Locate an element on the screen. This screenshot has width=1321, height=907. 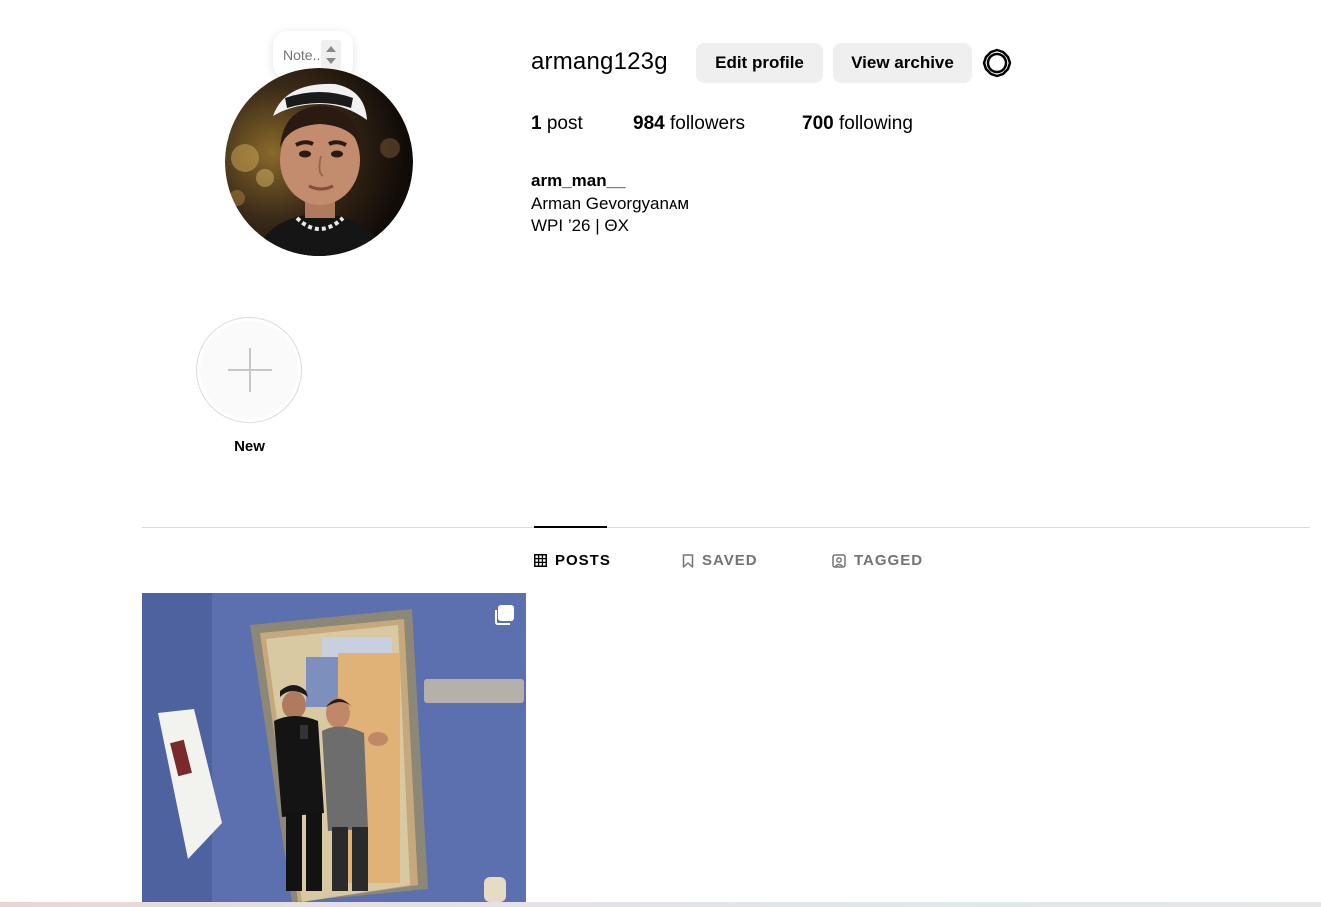
avatar-image is located at coordinates (319, 162).